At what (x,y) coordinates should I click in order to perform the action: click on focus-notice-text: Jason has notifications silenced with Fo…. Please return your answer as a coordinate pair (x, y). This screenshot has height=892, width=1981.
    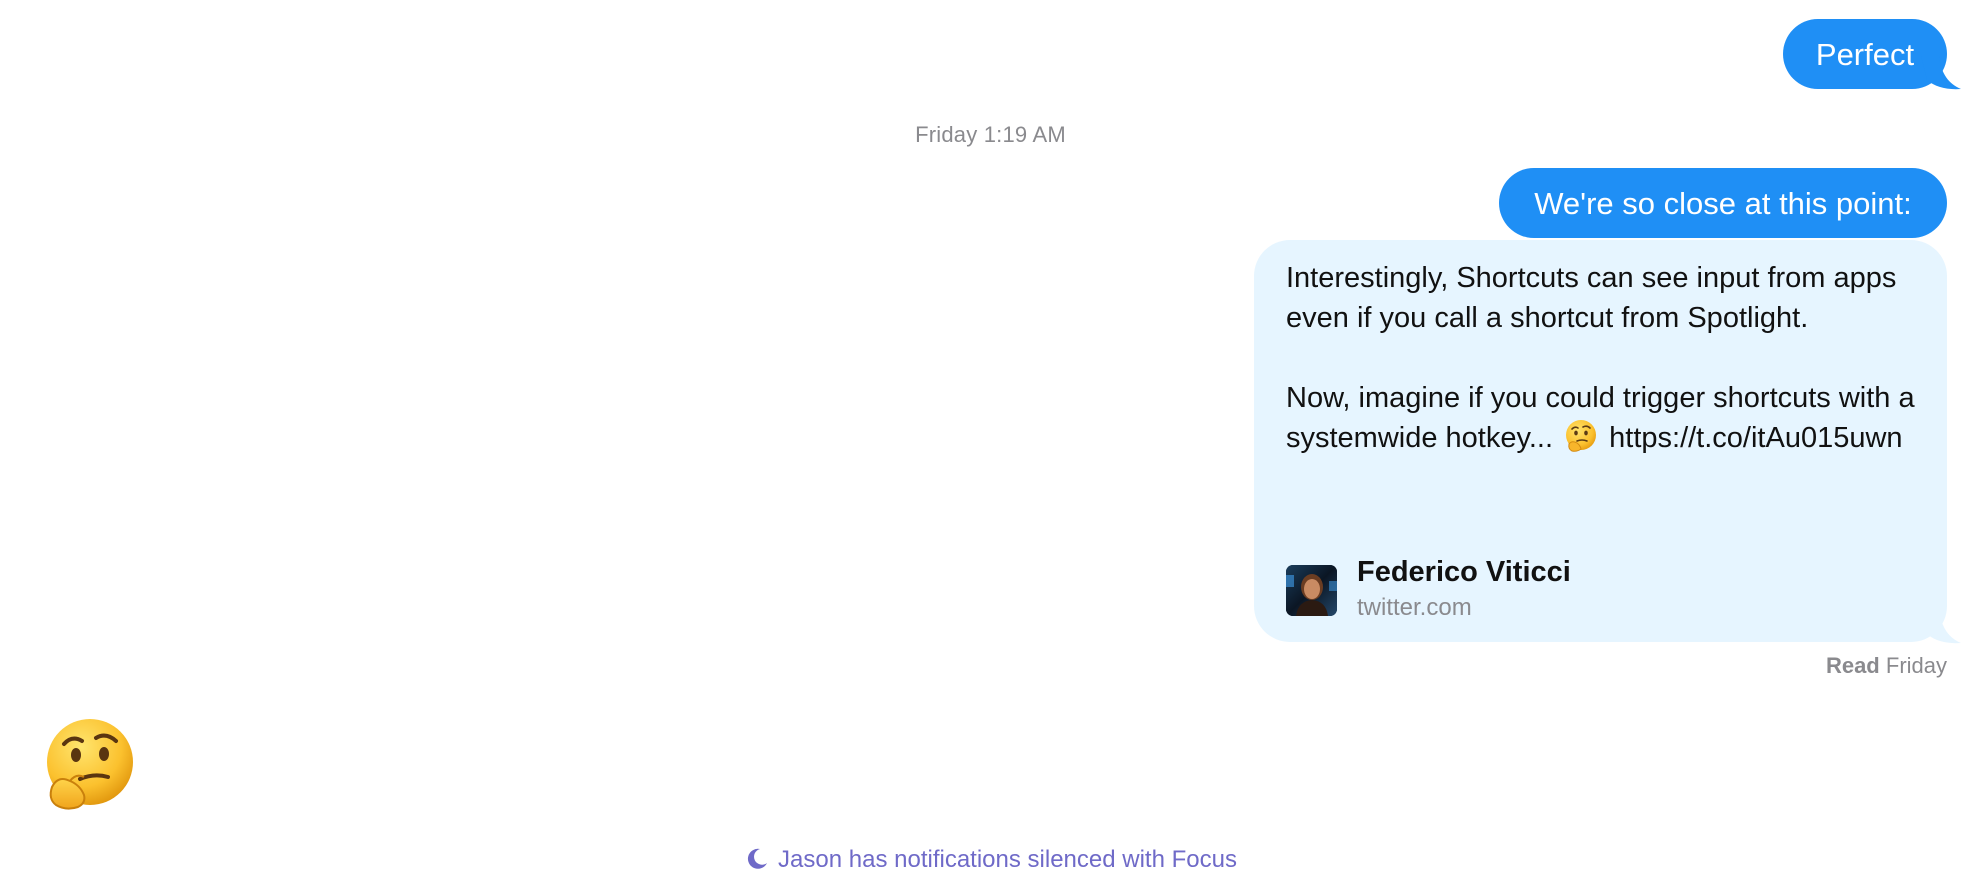
    Looking at the image, I should click on (1007, 859).